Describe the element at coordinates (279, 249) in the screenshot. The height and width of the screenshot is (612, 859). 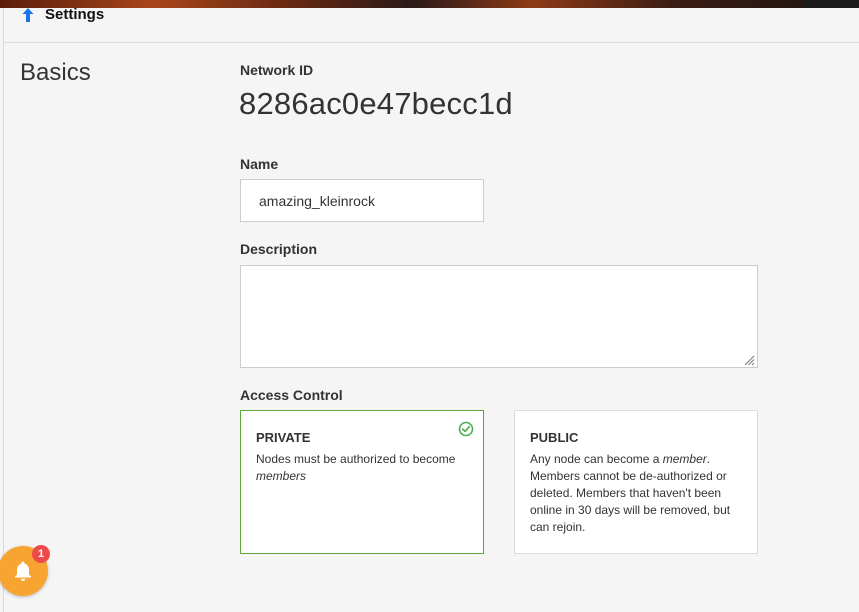
I see `description-label: Description` at that location.